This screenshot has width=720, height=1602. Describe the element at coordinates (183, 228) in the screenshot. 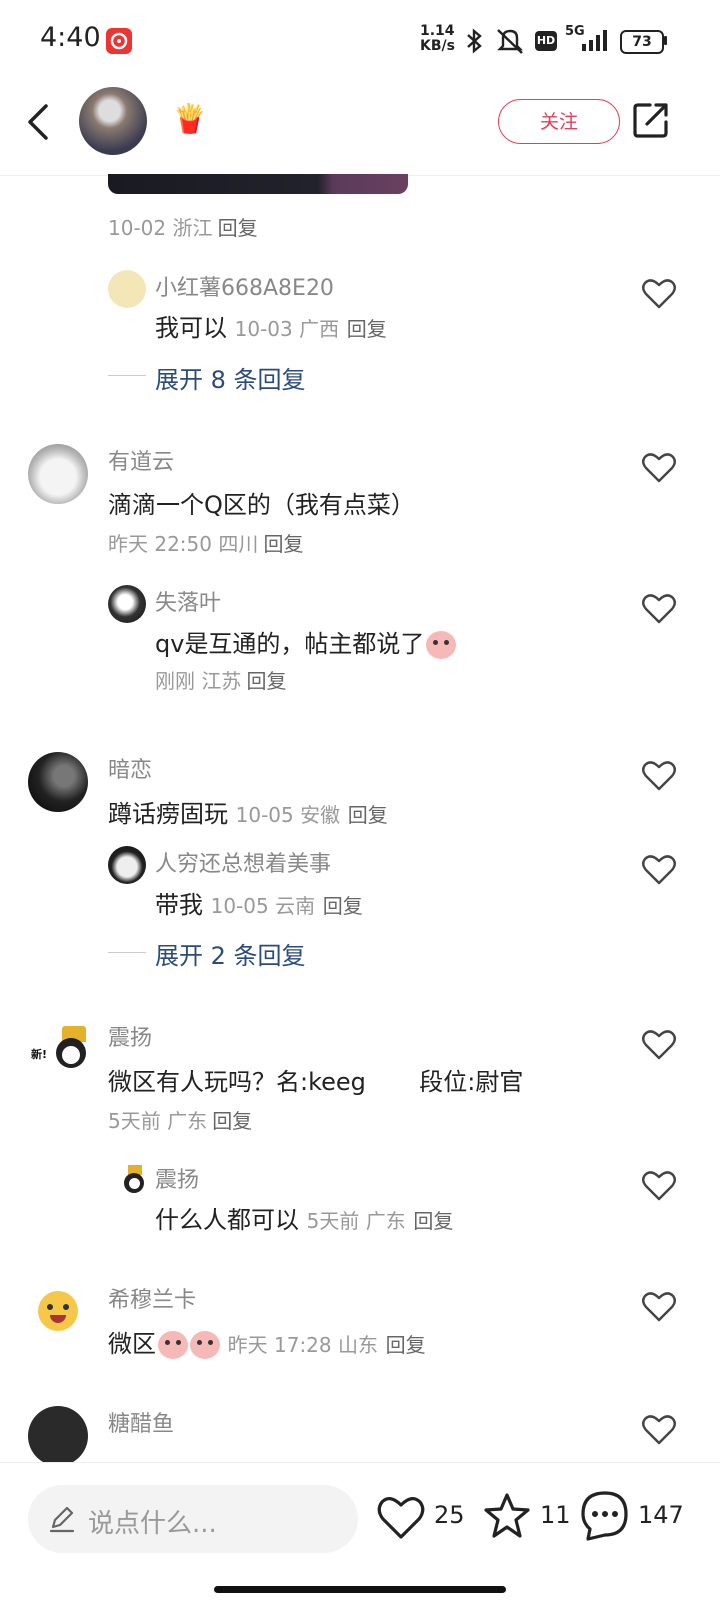

I see `comment-meta: 10-02 浙江 回复` at that location.